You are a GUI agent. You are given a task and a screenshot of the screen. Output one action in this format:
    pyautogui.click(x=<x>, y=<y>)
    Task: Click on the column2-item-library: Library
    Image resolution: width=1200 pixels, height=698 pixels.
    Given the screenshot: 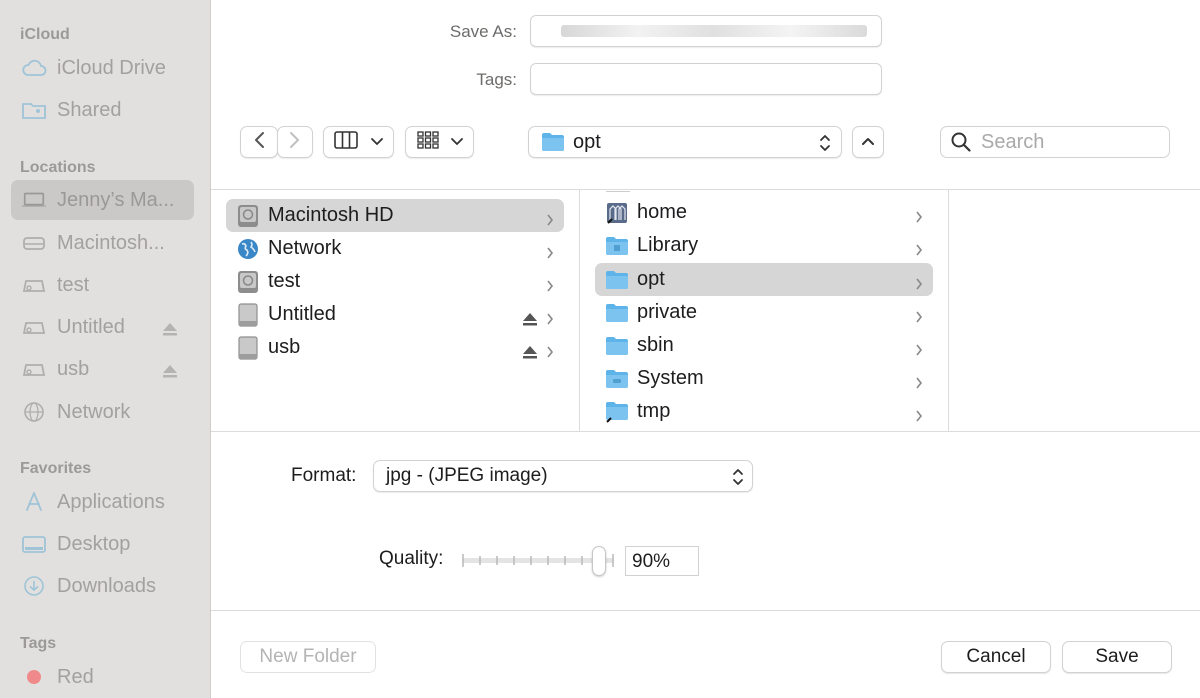 What is the action you would take?
    pyautogui.click(x=764, y=245)
    